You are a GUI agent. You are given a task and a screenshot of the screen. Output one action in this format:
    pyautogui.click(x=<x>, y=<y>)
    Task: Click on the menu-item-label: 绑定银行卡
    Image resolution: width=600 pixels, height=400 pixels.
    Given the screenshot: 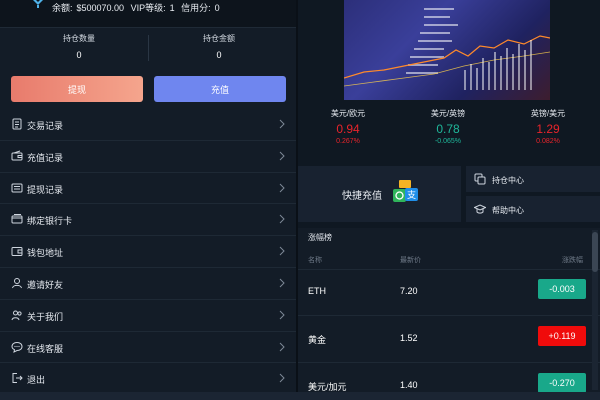 What is the action you would take?
    pyautogui.click(x=50, y=221)
    